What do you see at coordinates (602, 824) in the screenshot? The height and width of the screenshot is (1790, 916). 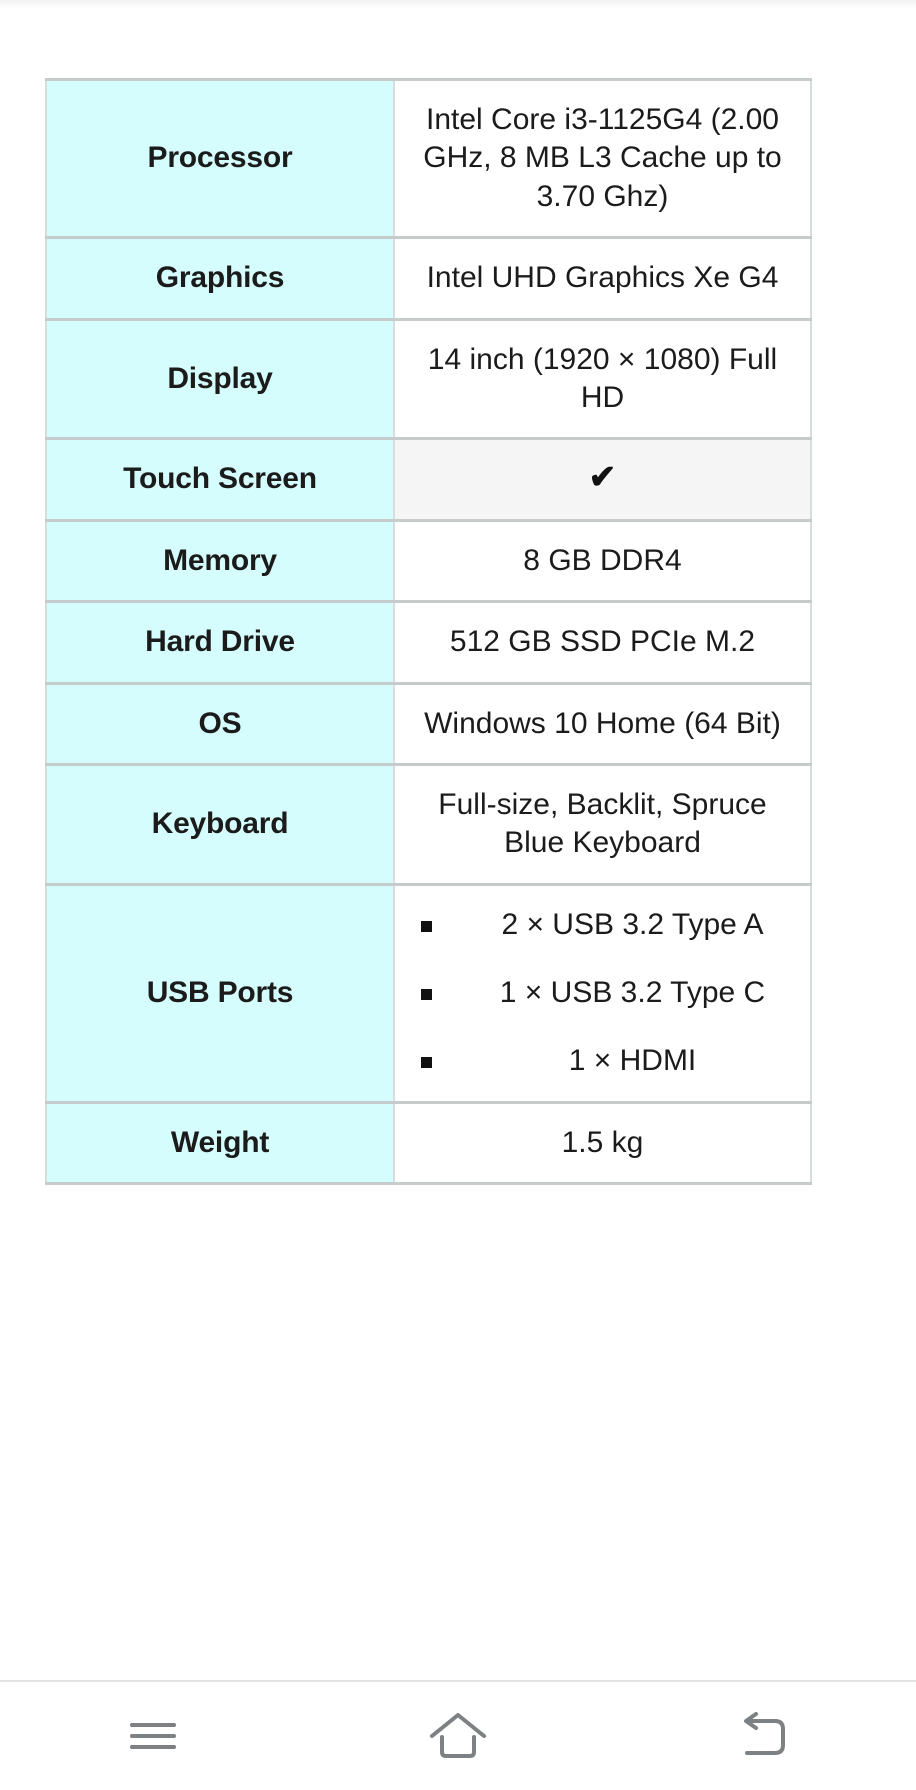 I see `spec-value-cell: Full-size, Backlit, Spruce Blue Keyboard` at bounding box center [602, 824].